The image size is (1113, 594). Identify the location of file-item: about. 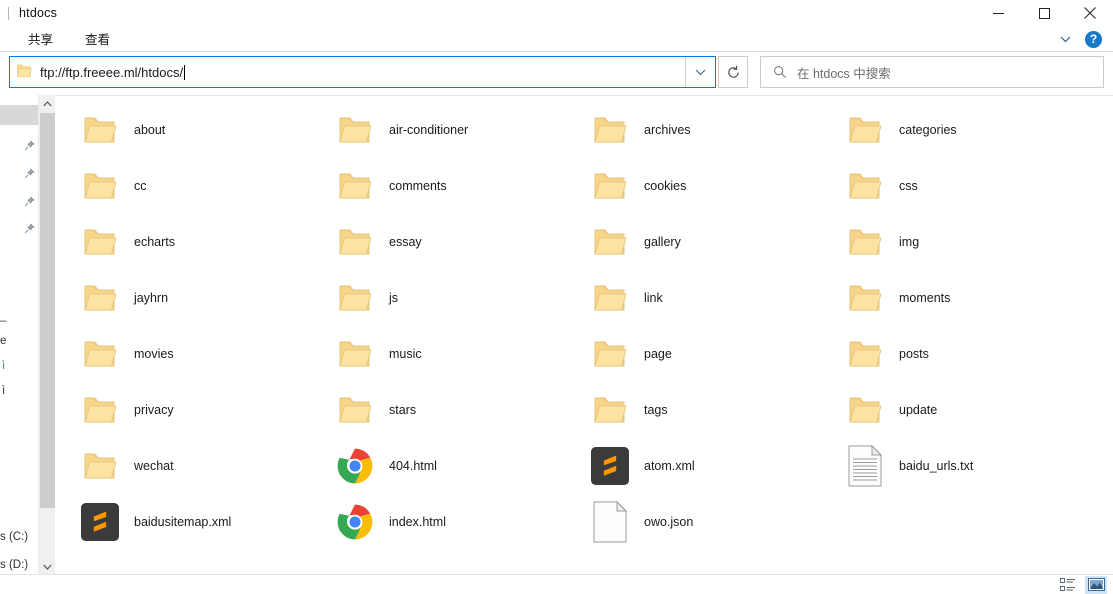
(183, 130).